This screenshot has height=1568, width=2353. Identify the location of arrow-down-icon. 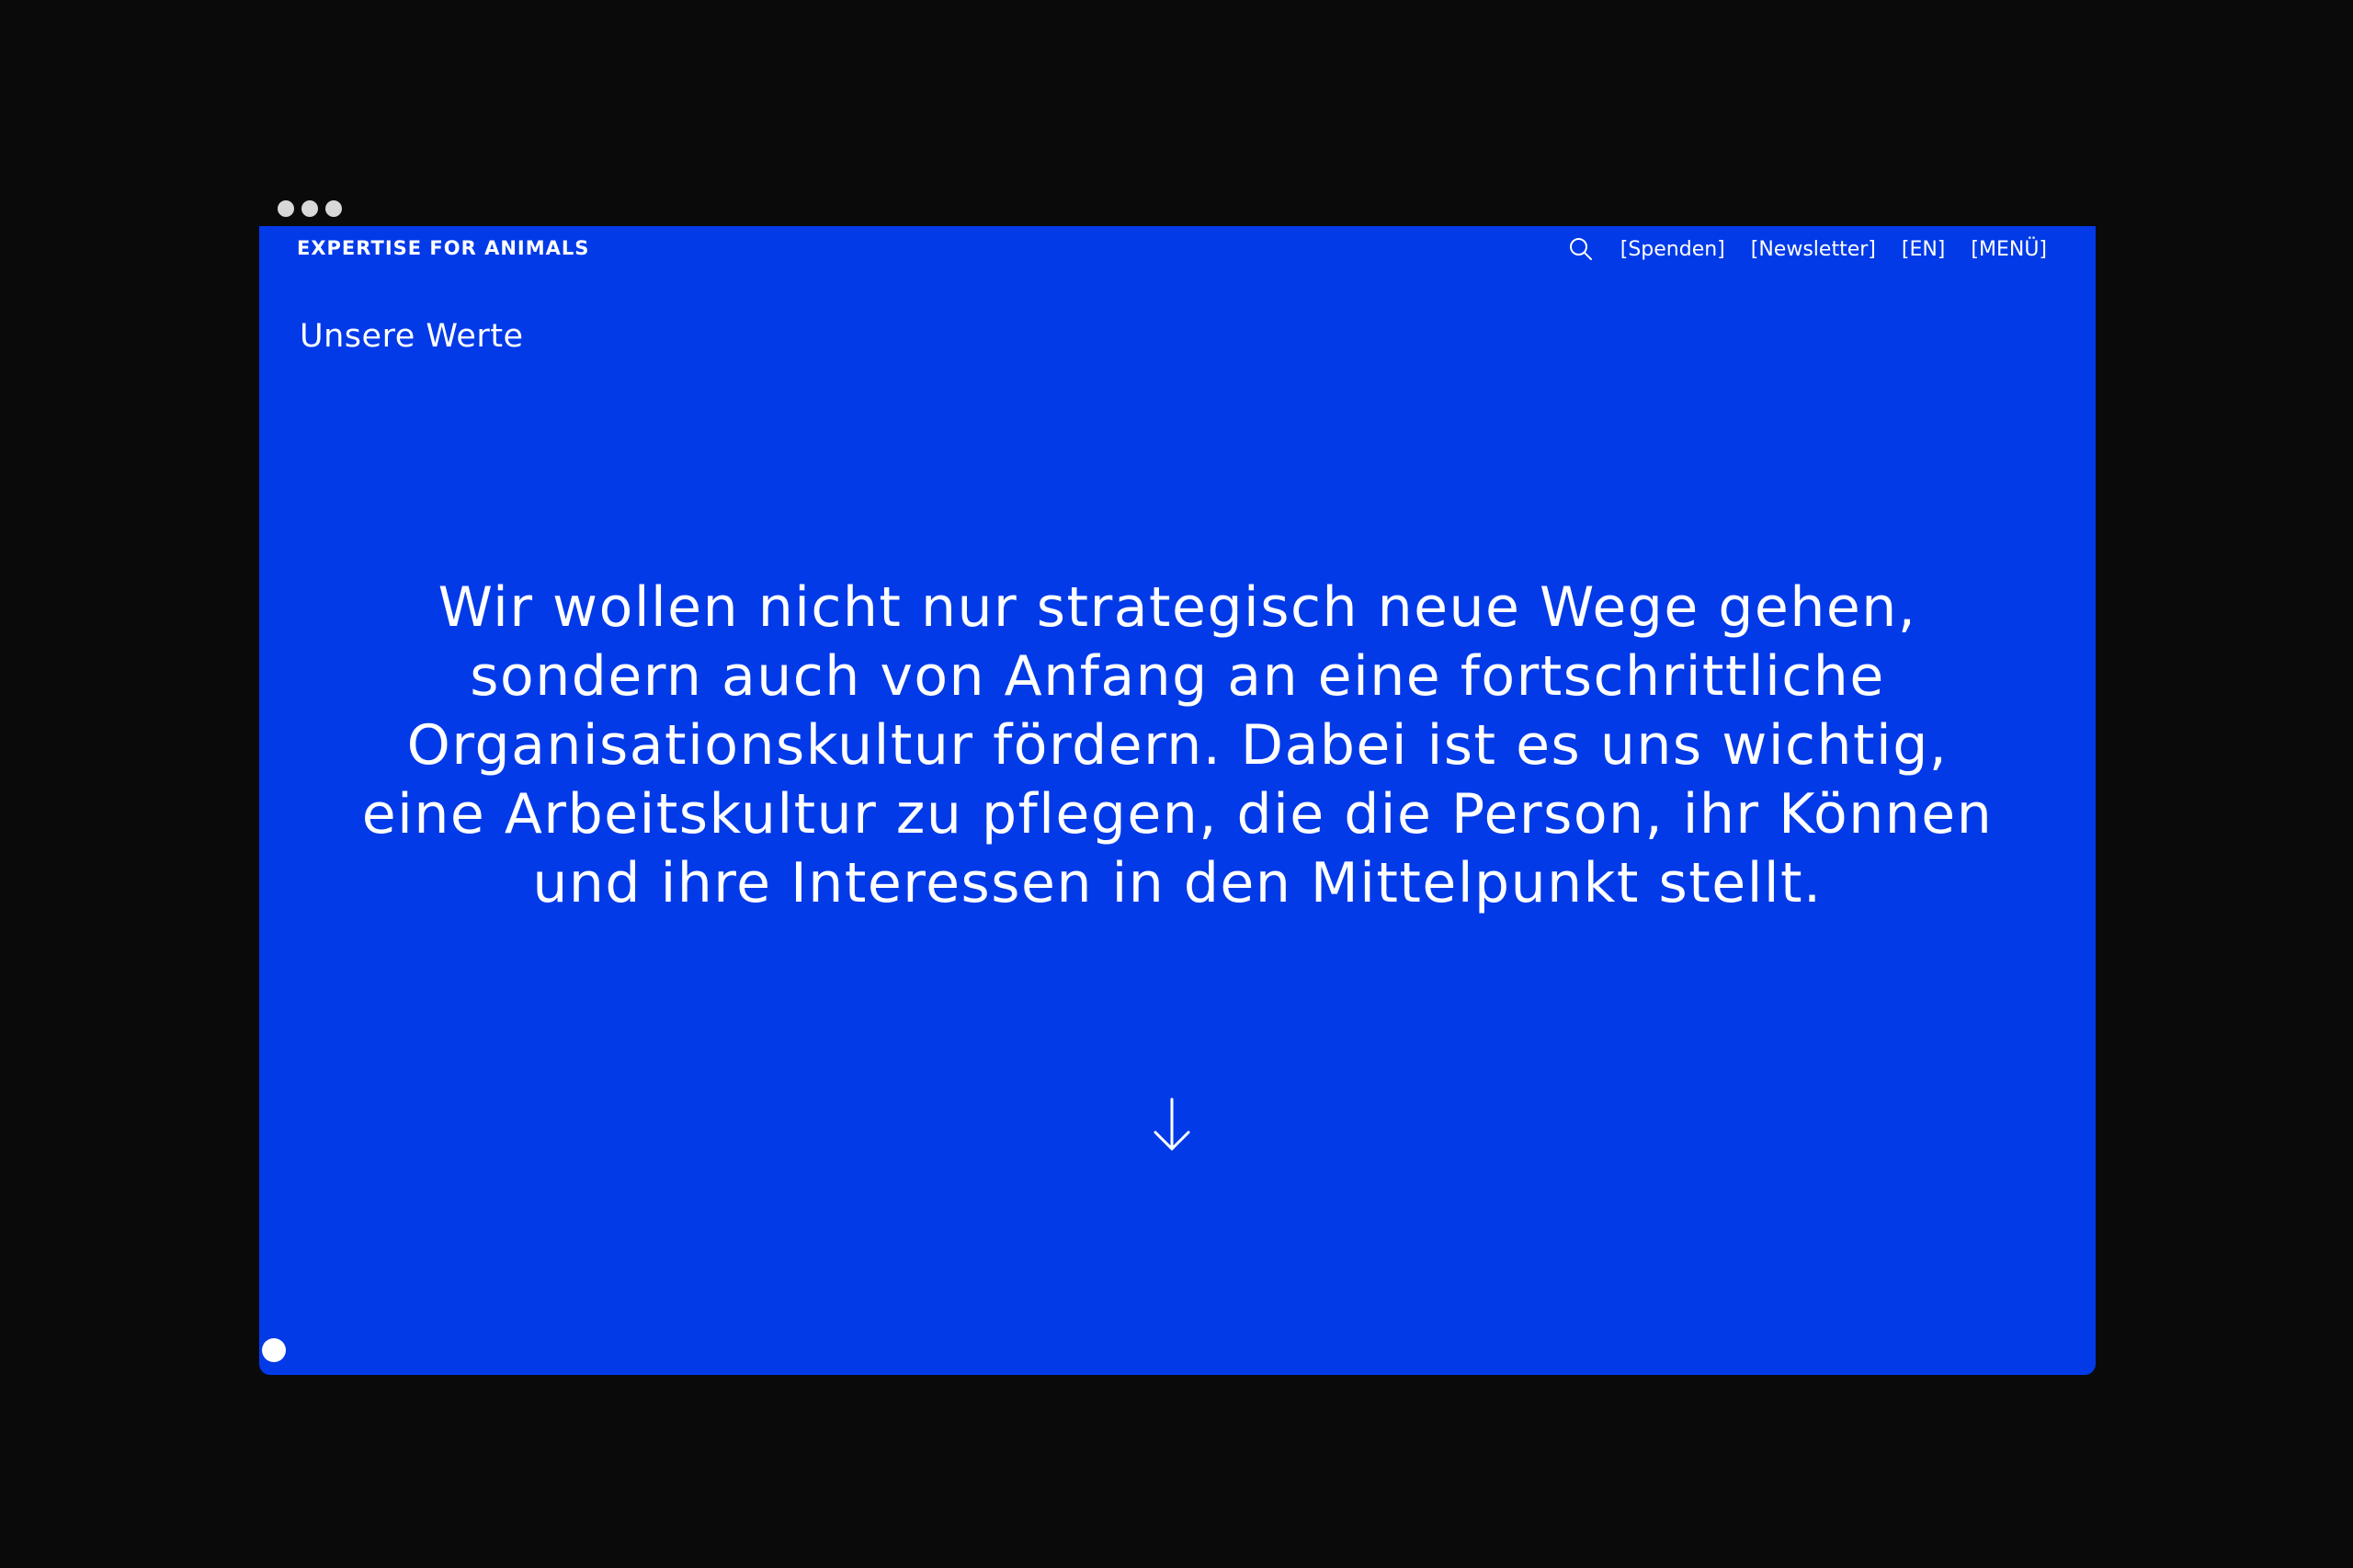
(1172, 1125).